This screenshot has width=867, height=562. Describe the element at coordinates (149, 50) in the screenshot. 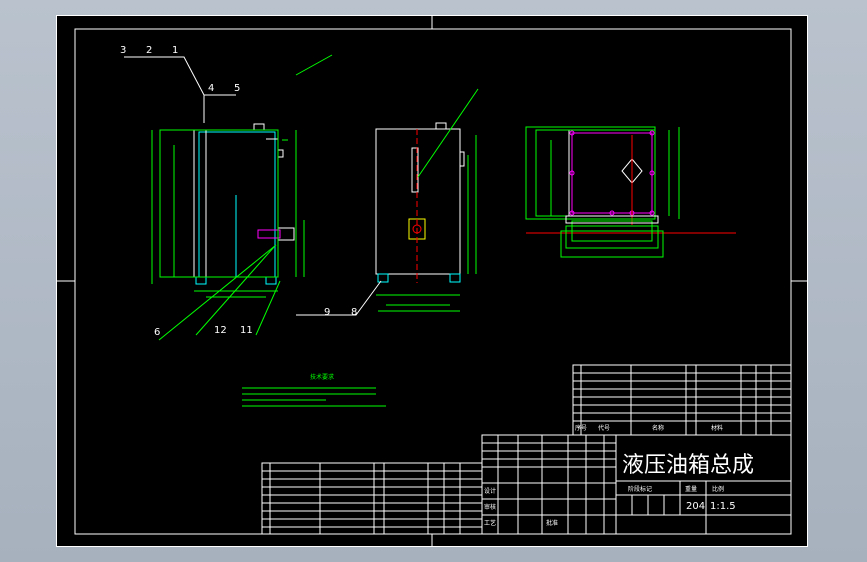

I see `balloon-2: 2` at that location.